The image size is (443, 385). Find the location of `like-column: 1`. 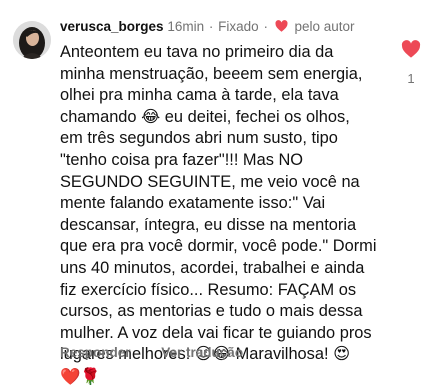

like-column: 1 is located at coordinates (411, 63).